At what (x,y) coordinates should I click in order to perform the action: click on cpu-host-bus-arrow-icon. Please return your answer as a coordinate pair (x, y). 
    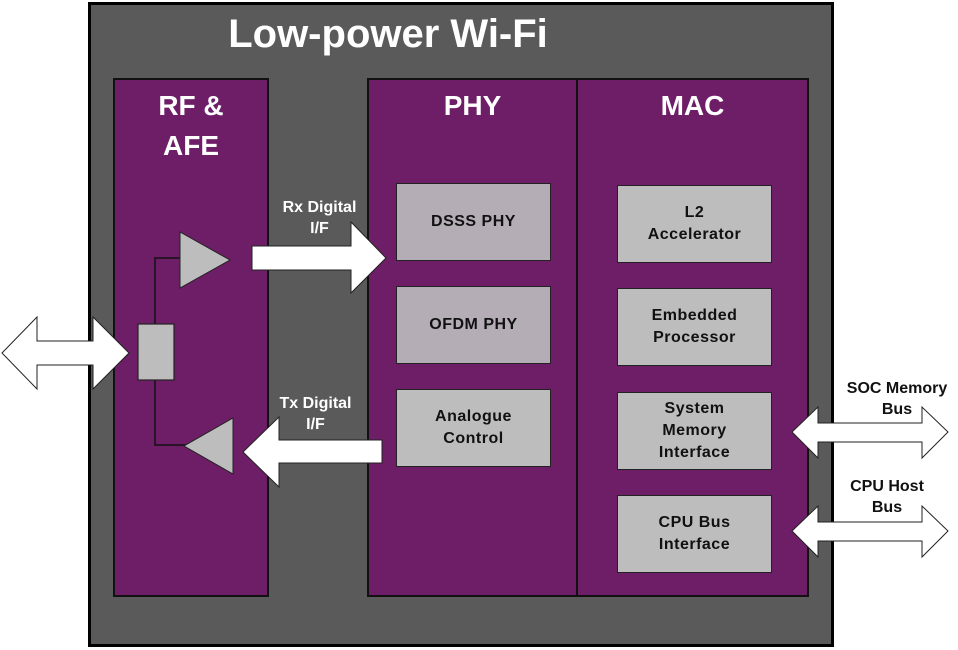
    Looking at the image, I should click on (870, 531).